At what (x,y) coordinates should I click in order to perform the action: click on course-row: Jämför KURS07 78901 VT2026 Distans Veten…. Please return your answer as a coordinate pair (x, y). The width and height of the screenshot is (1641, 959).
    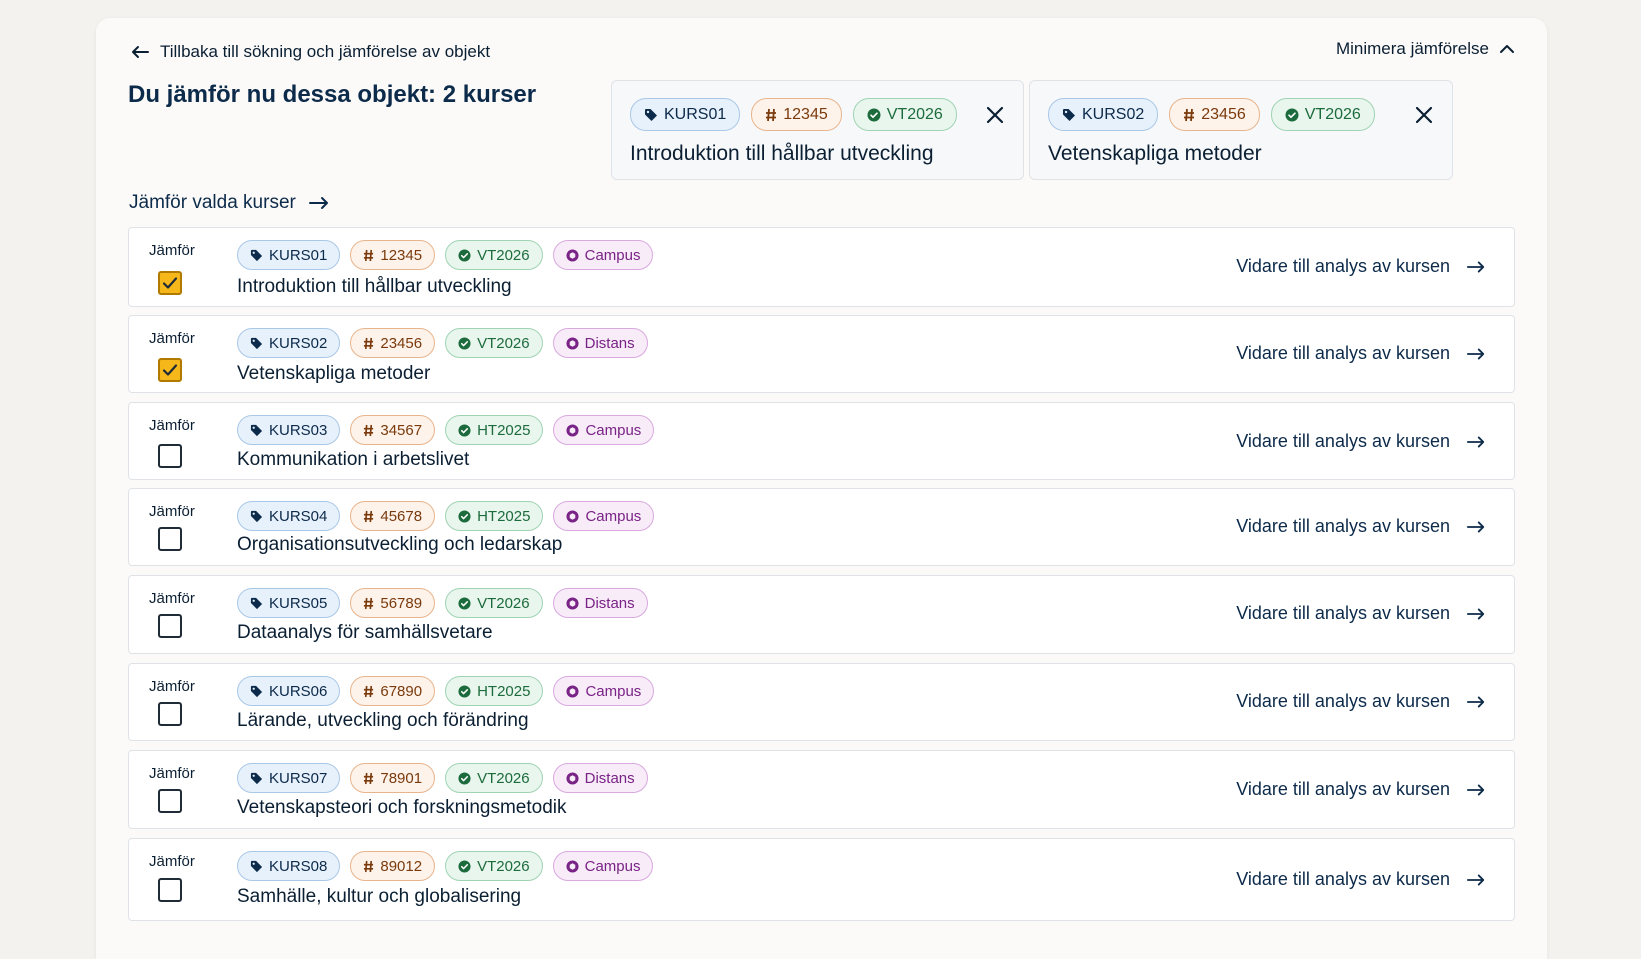
    Looking at the image, I should click on (821, 789).